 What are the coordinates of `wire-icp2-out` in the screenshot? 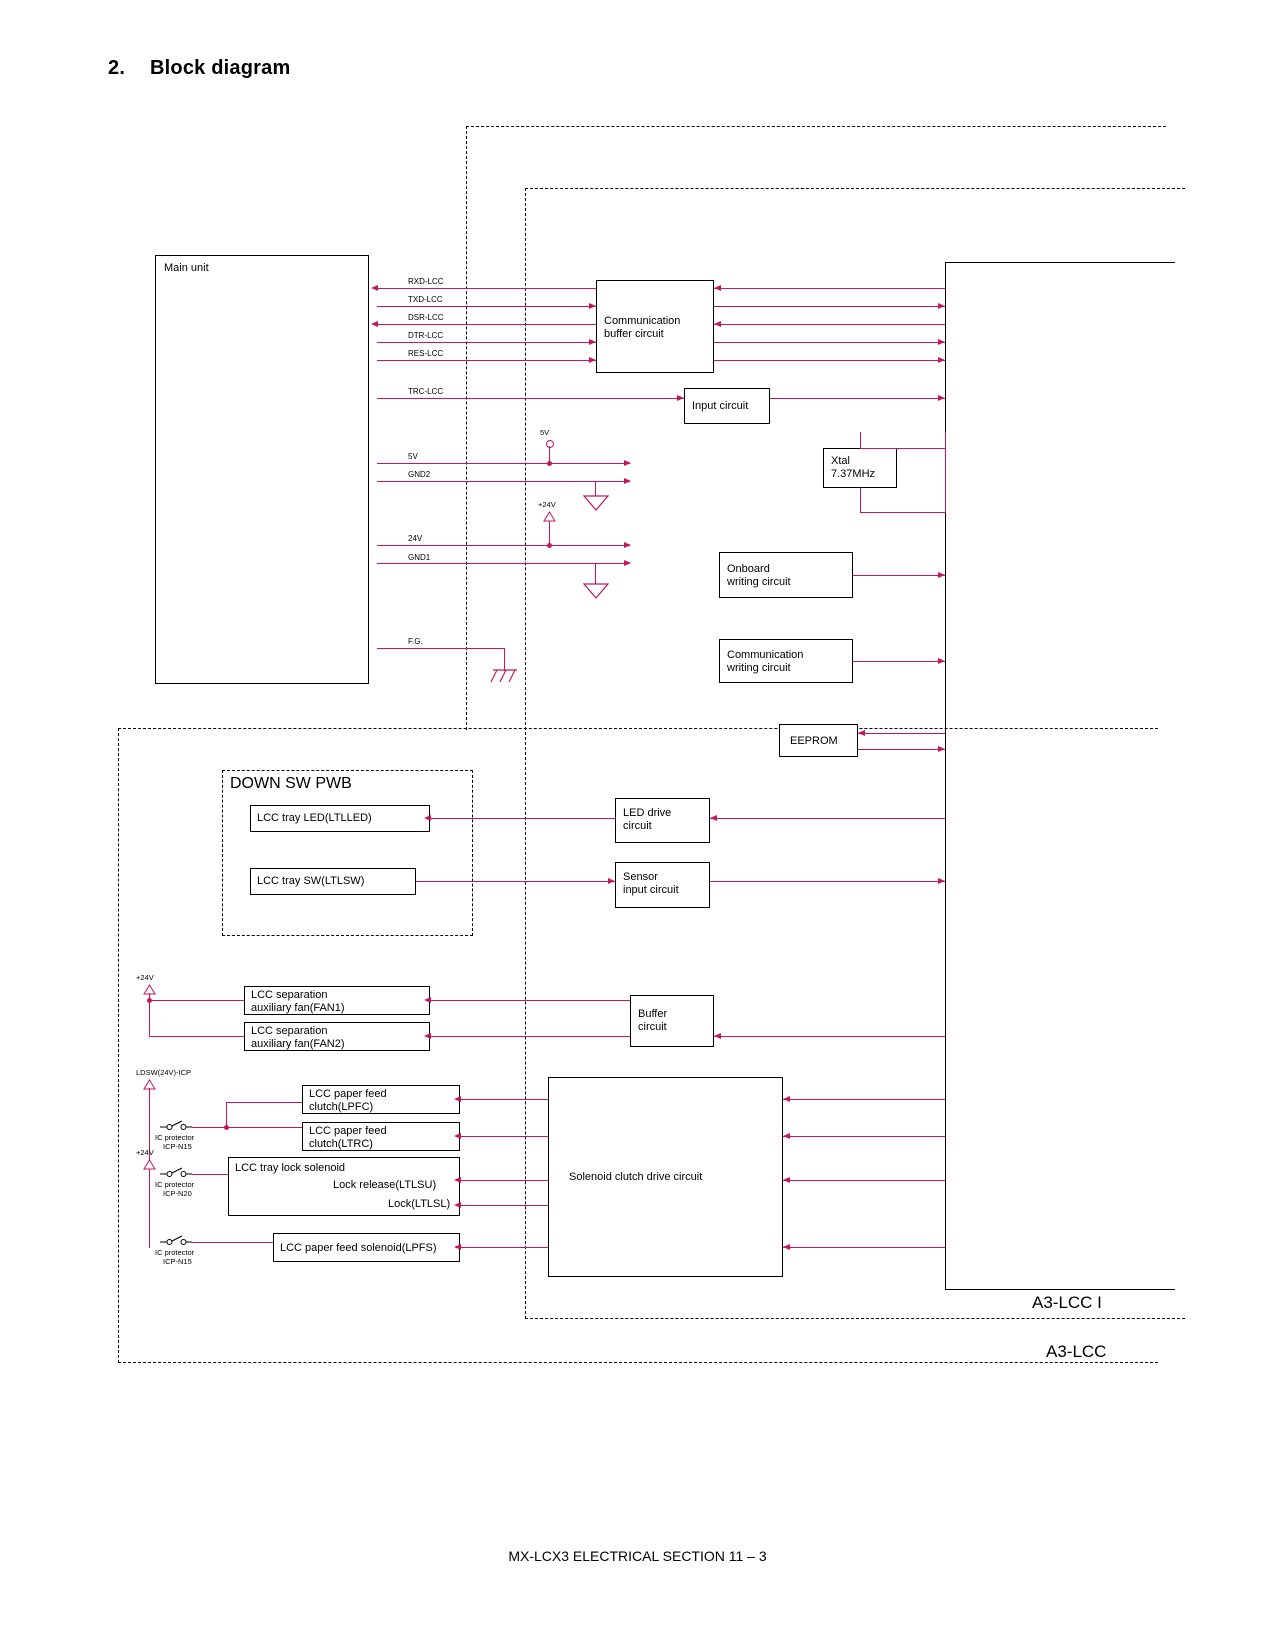 It's located at (210, 1174).